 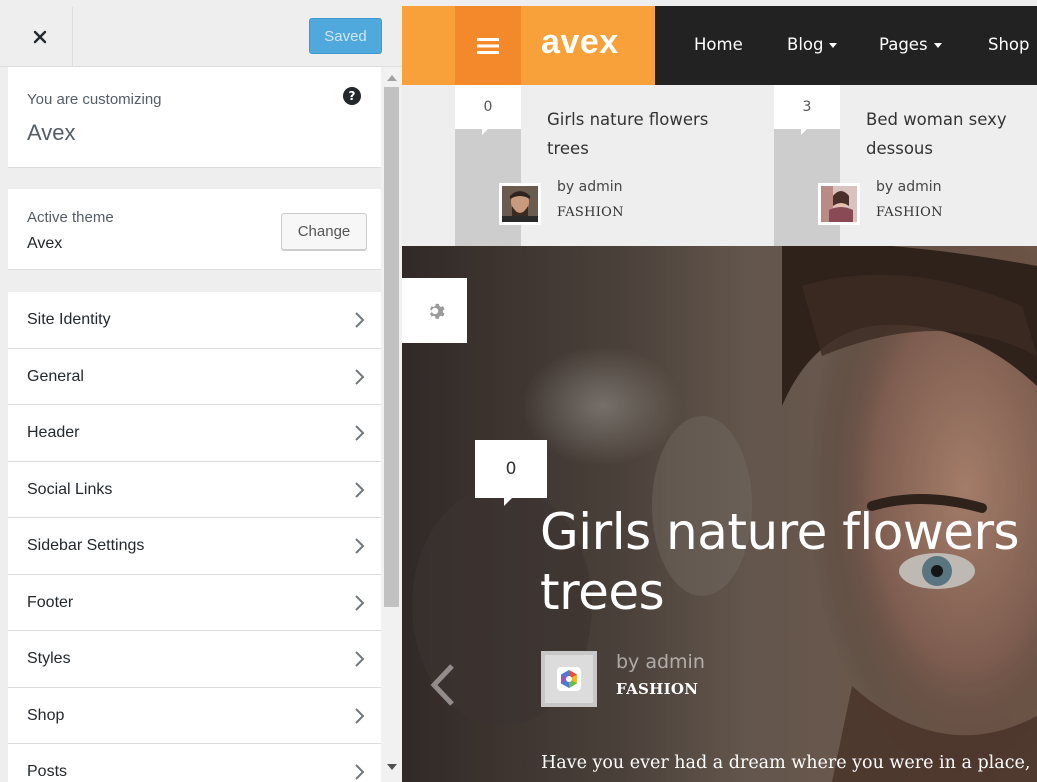 I want to click on section-label: Styles, so click(x=49, y=658).